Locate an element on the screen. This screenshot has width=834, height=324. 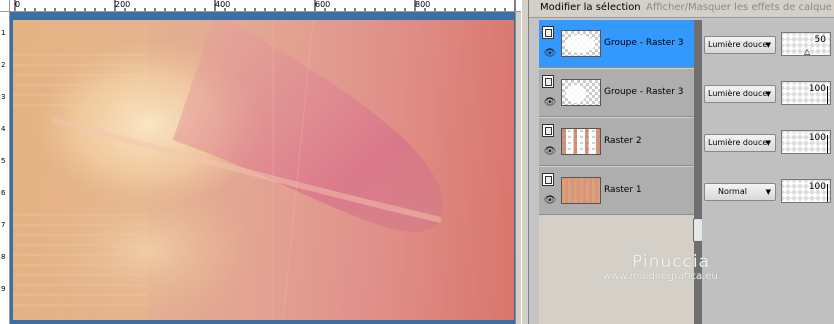
vruler-label-9: 9 is located at coordinates (3, 289).